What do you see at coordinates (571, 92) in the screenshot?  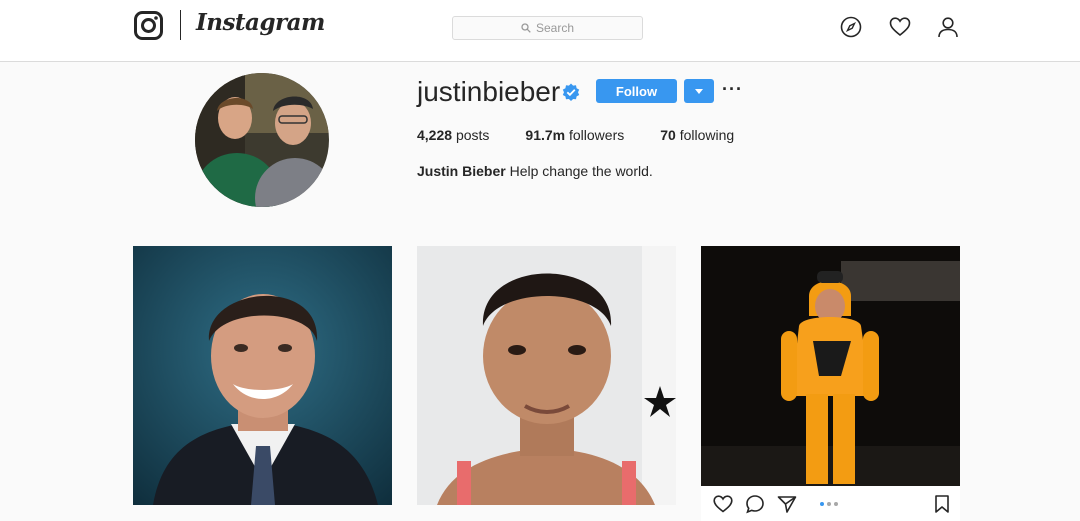 I see `verified-badge-icon` at bounding box center [571, 92].